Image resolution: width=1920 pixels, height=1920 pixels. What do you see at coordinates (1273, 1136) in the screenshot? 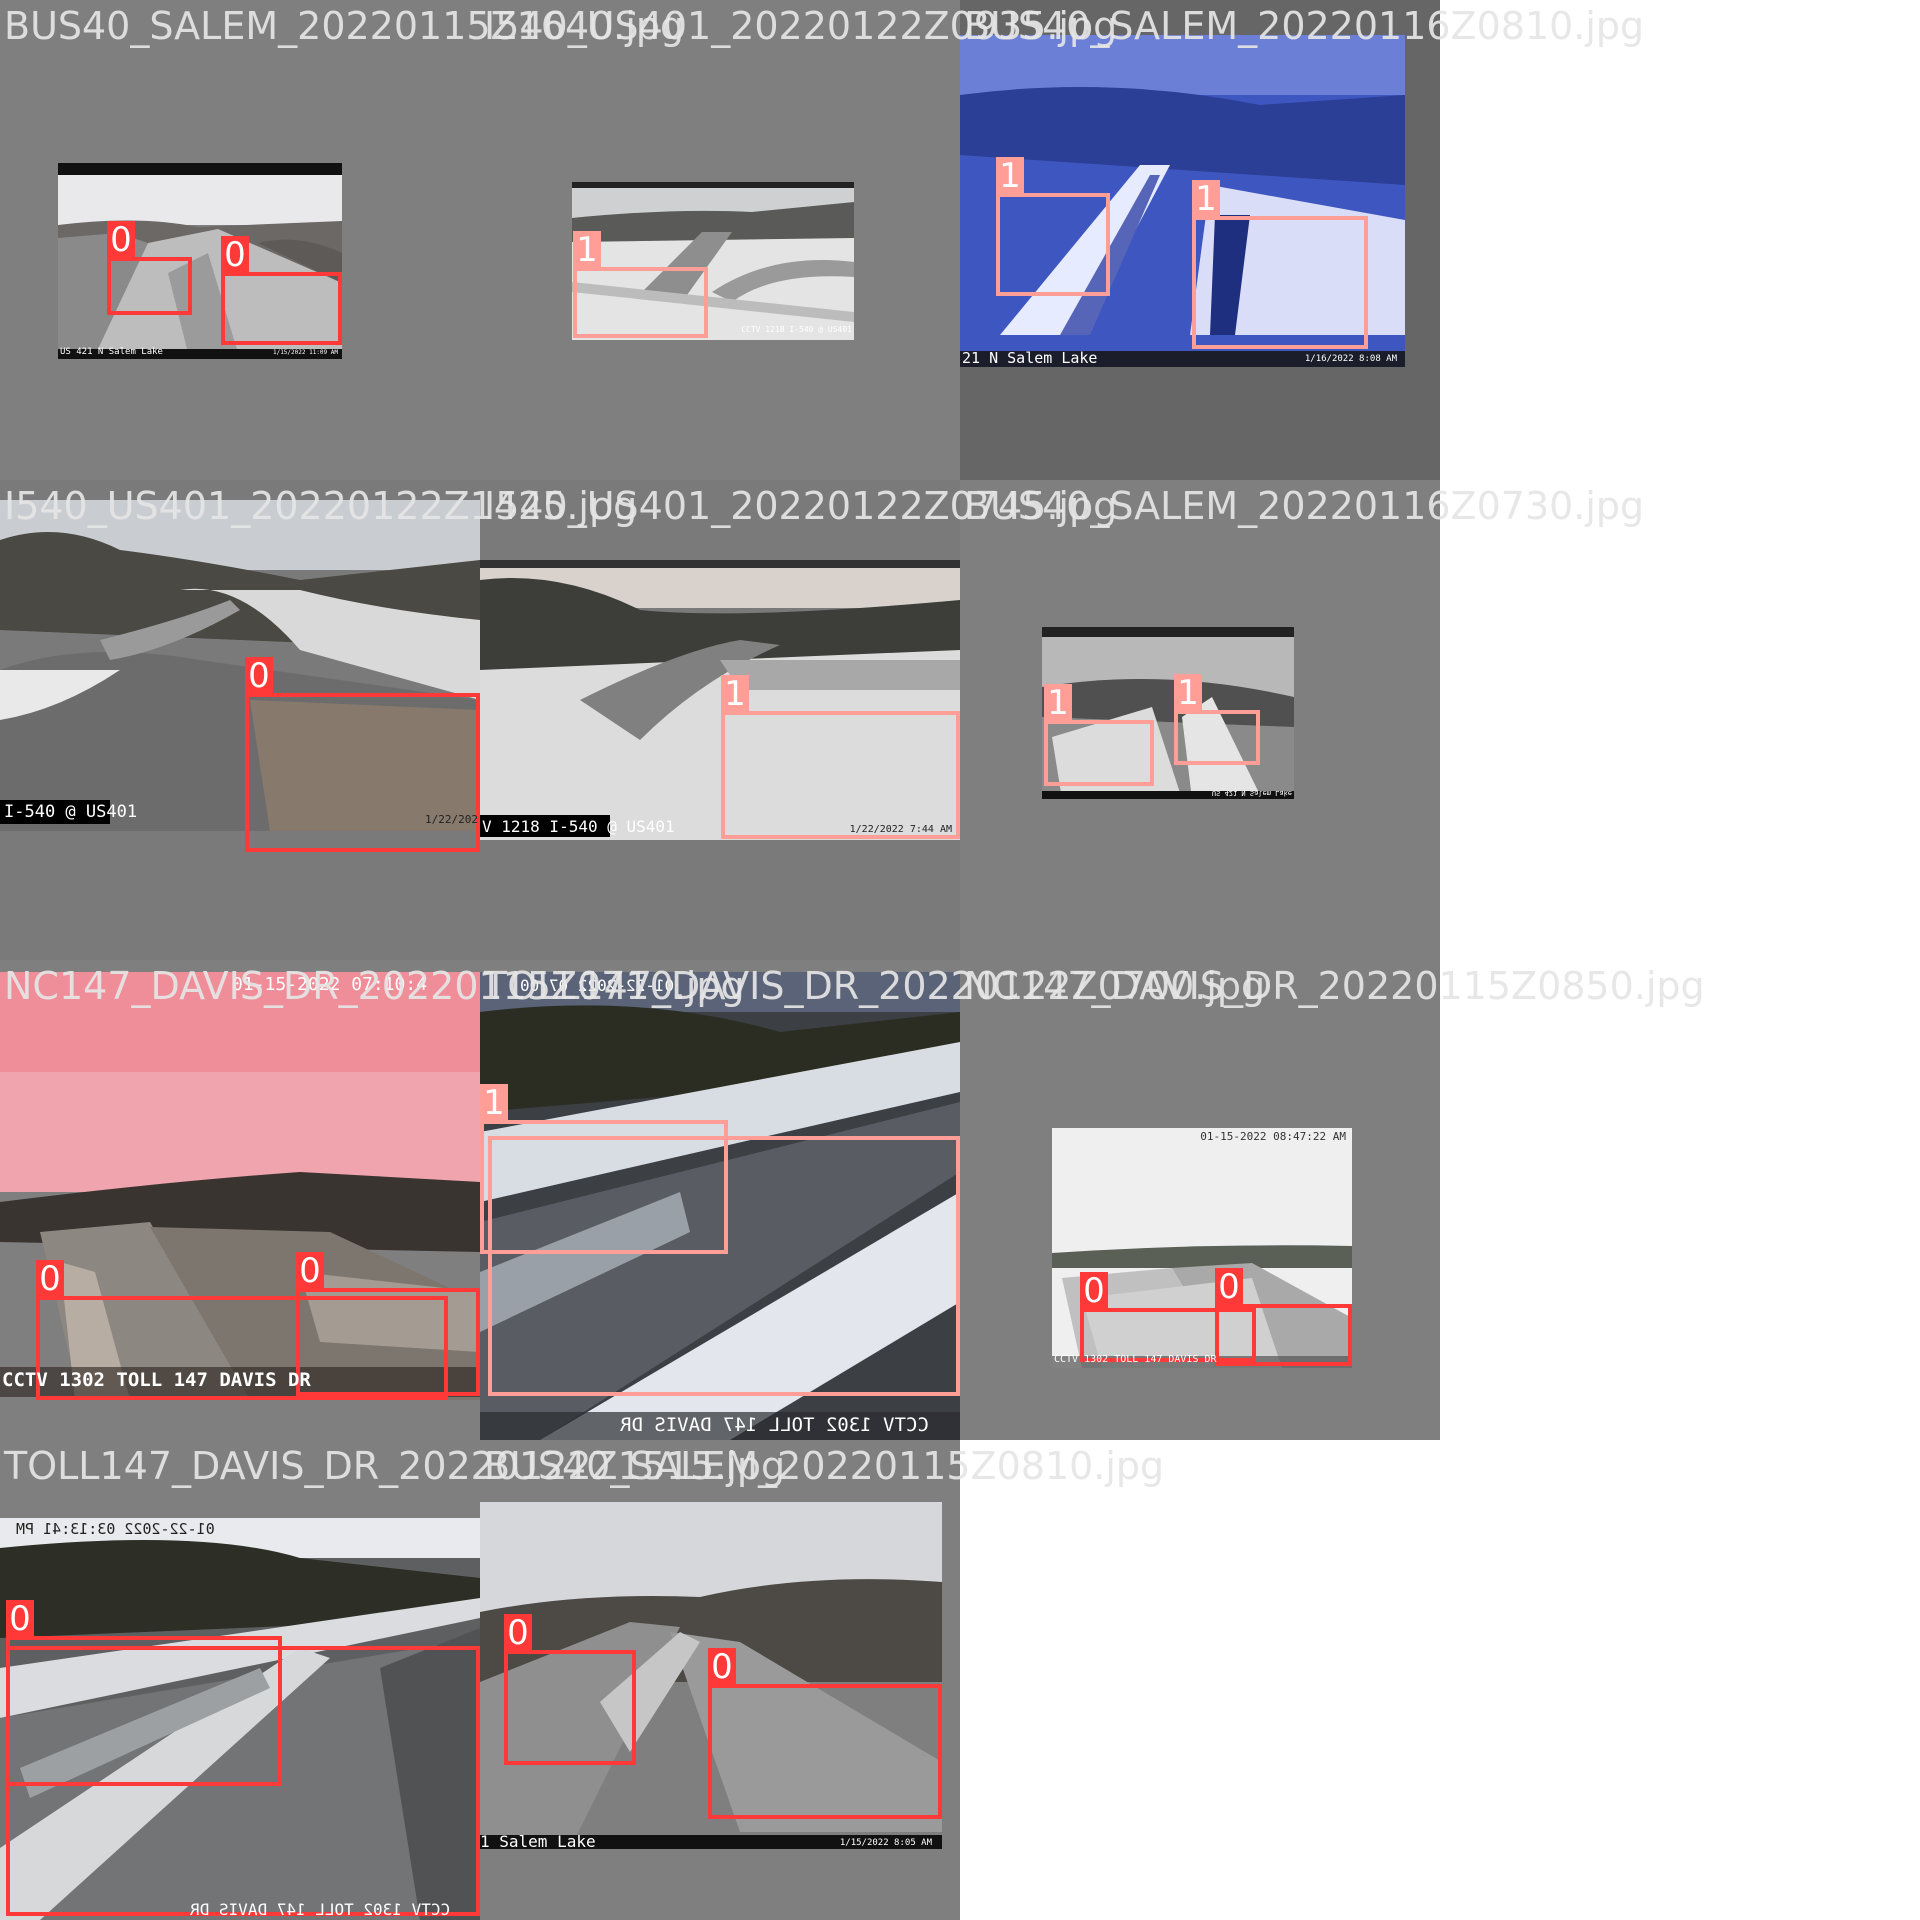
I see `camera-timestamp: 01-15-2022 08:47:22 AM` at bounding box center [1273, 1136].